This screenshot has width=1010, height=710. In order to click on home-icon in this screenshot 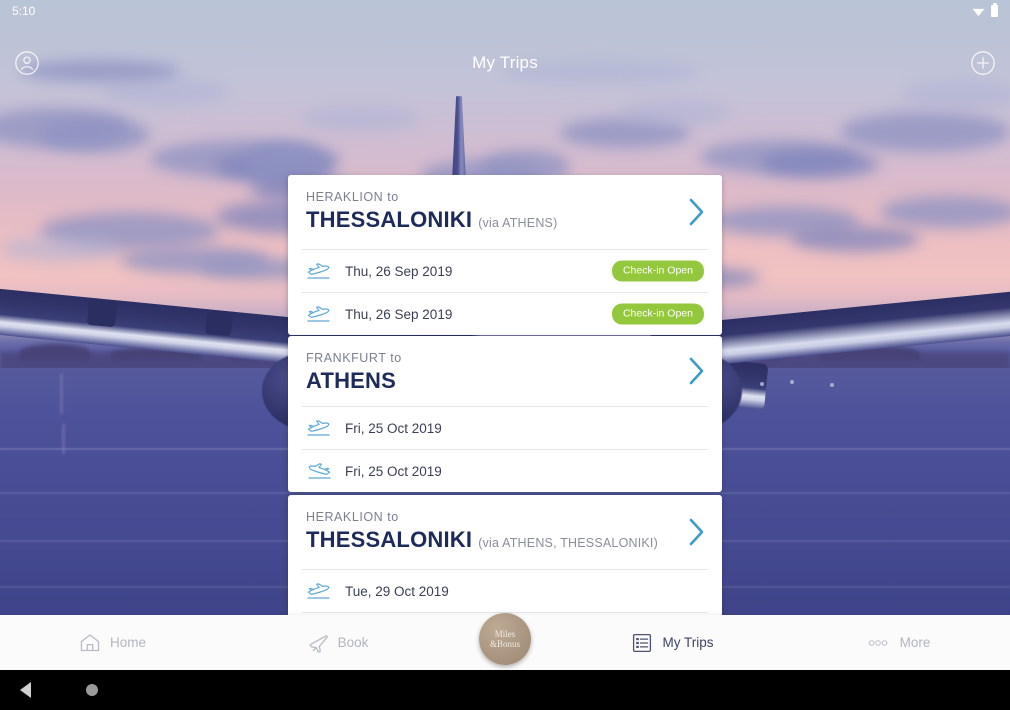, I will do `click(90, 642)`.